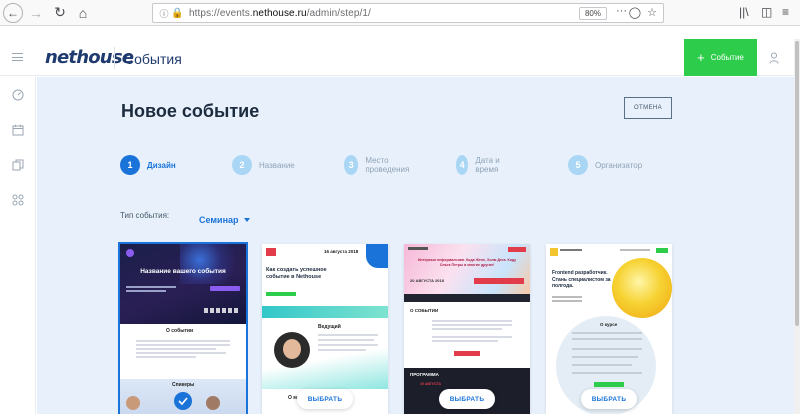  Describe the element at coordinates (164, 13) in the screenshot. I see `info-icon: ⓘ` at that location.